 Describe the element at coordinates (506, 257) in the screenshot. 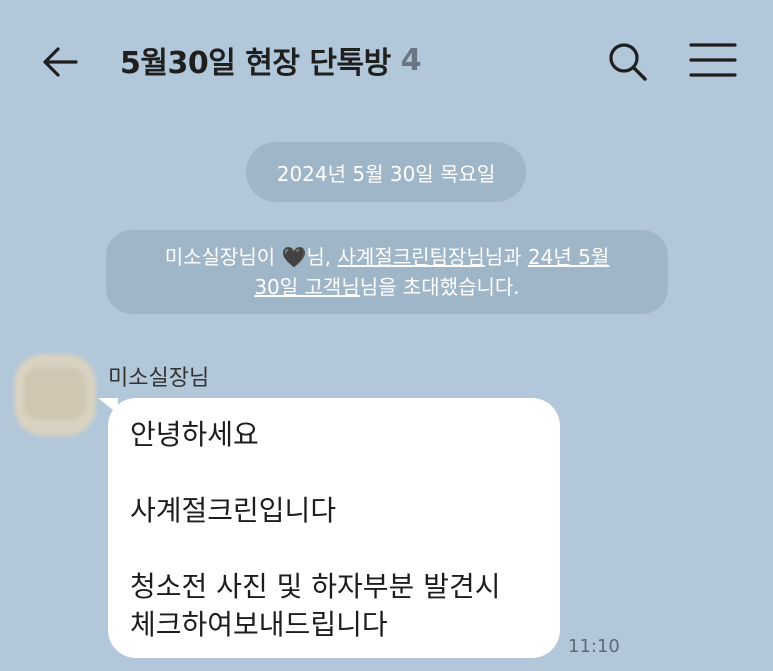

I see `notice-text: 님과` at that location.